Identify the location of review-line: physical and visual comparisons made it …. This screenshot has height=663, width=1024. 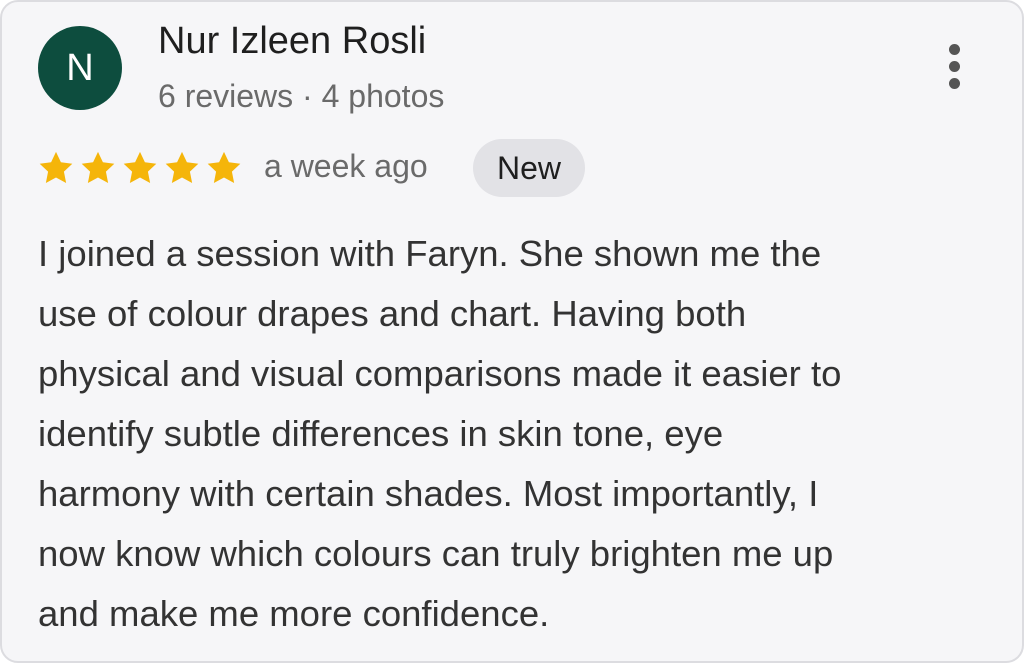
(440, 373).